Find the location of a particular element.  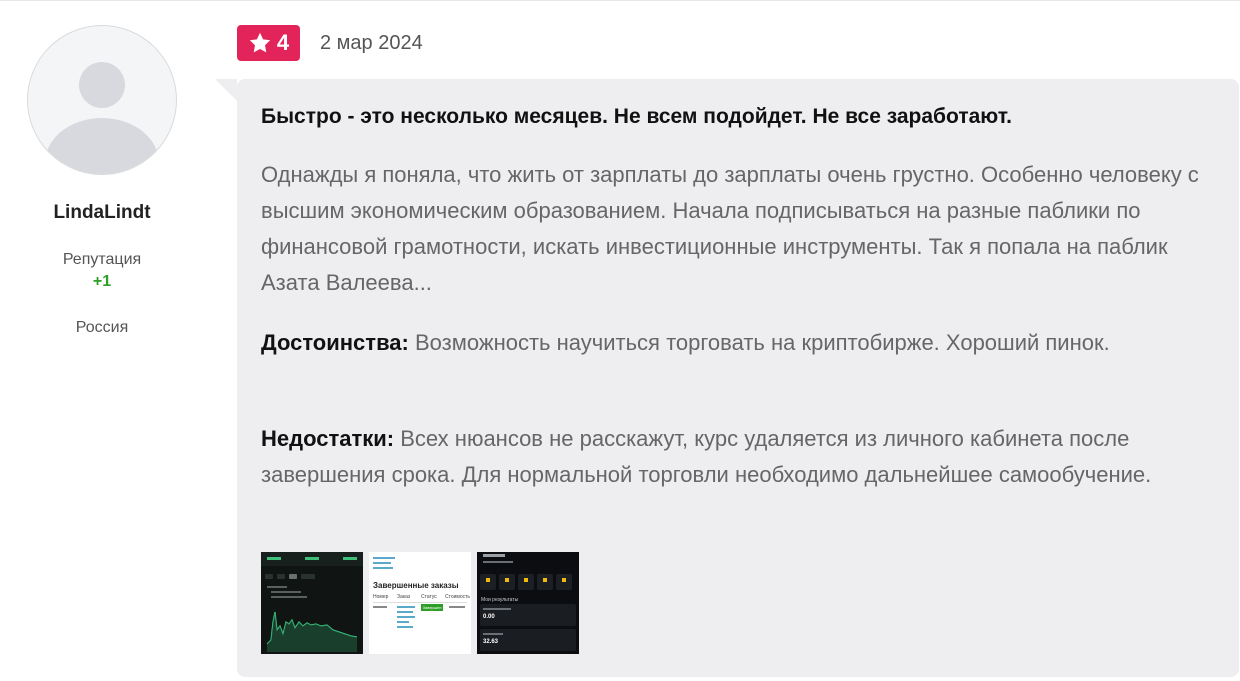

username: LindaLindt is located at coordinates (102, 213).